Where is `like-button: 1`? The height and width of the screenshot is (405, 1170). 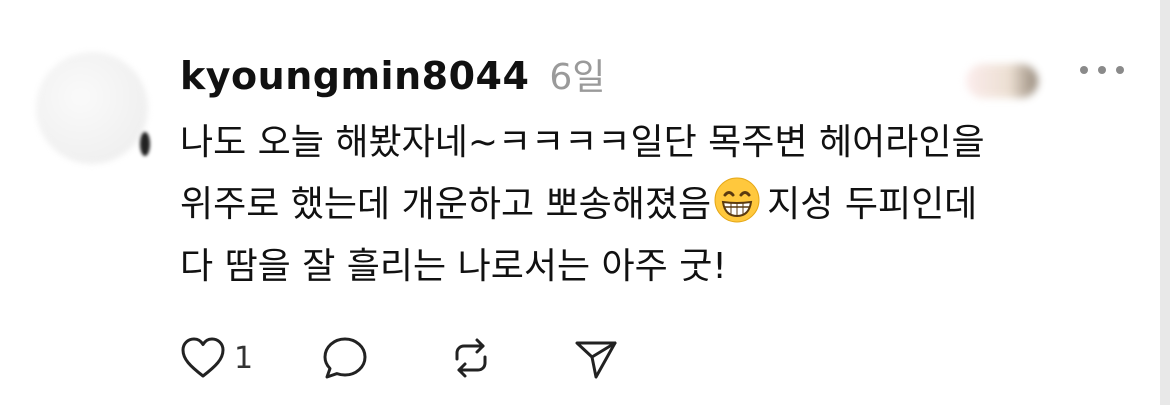
like-button: 1 is located at coordinates (216, 358).